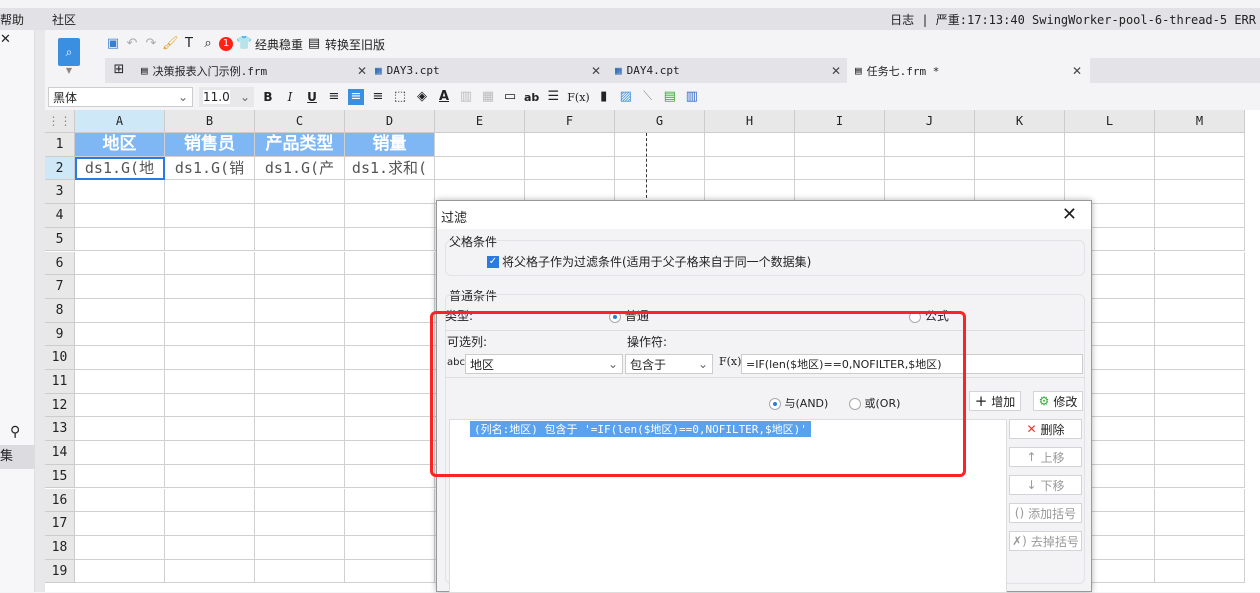 Image resolution: width=1260 pixels, height=593 pixels. What do you see at coordinates (355, 44) in the screenshot?
I see `convert-button: 转换至旧版` at bounding box center [355, 44].